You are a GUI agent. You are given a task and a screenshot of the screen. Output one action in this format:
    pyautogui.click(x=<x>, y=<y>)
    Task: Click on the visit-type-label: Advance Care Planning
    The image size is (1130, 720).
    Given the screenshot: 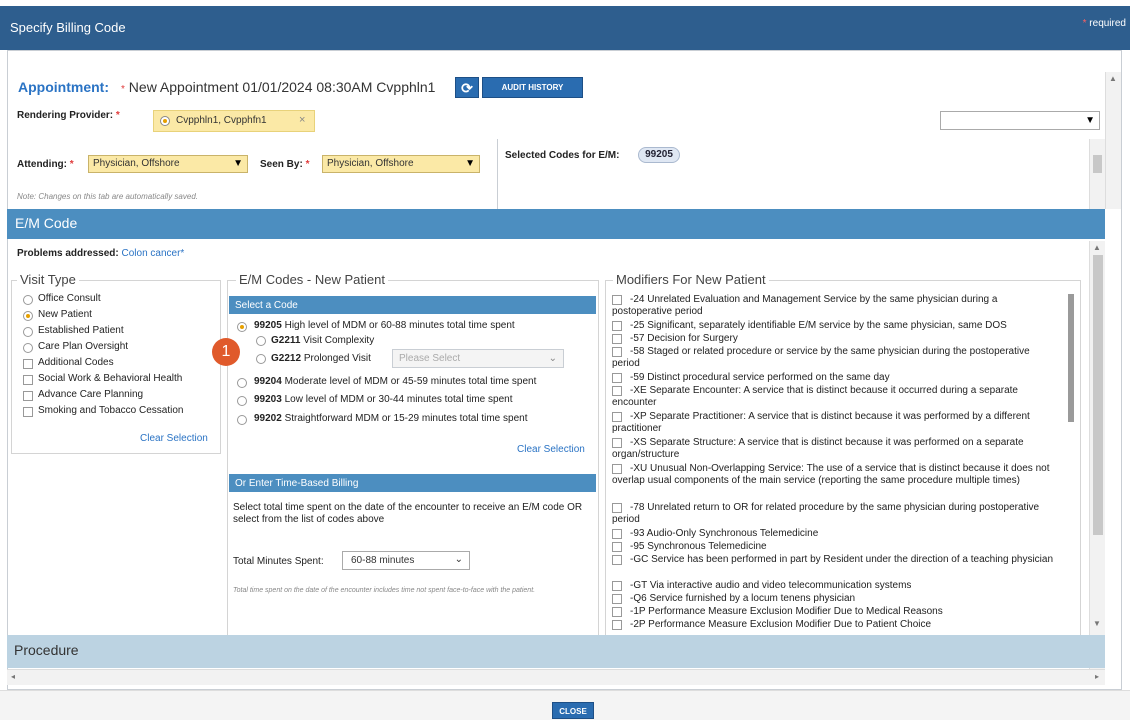 What is the action you would take?
    pyautogui.click(x=91, y=394)
    